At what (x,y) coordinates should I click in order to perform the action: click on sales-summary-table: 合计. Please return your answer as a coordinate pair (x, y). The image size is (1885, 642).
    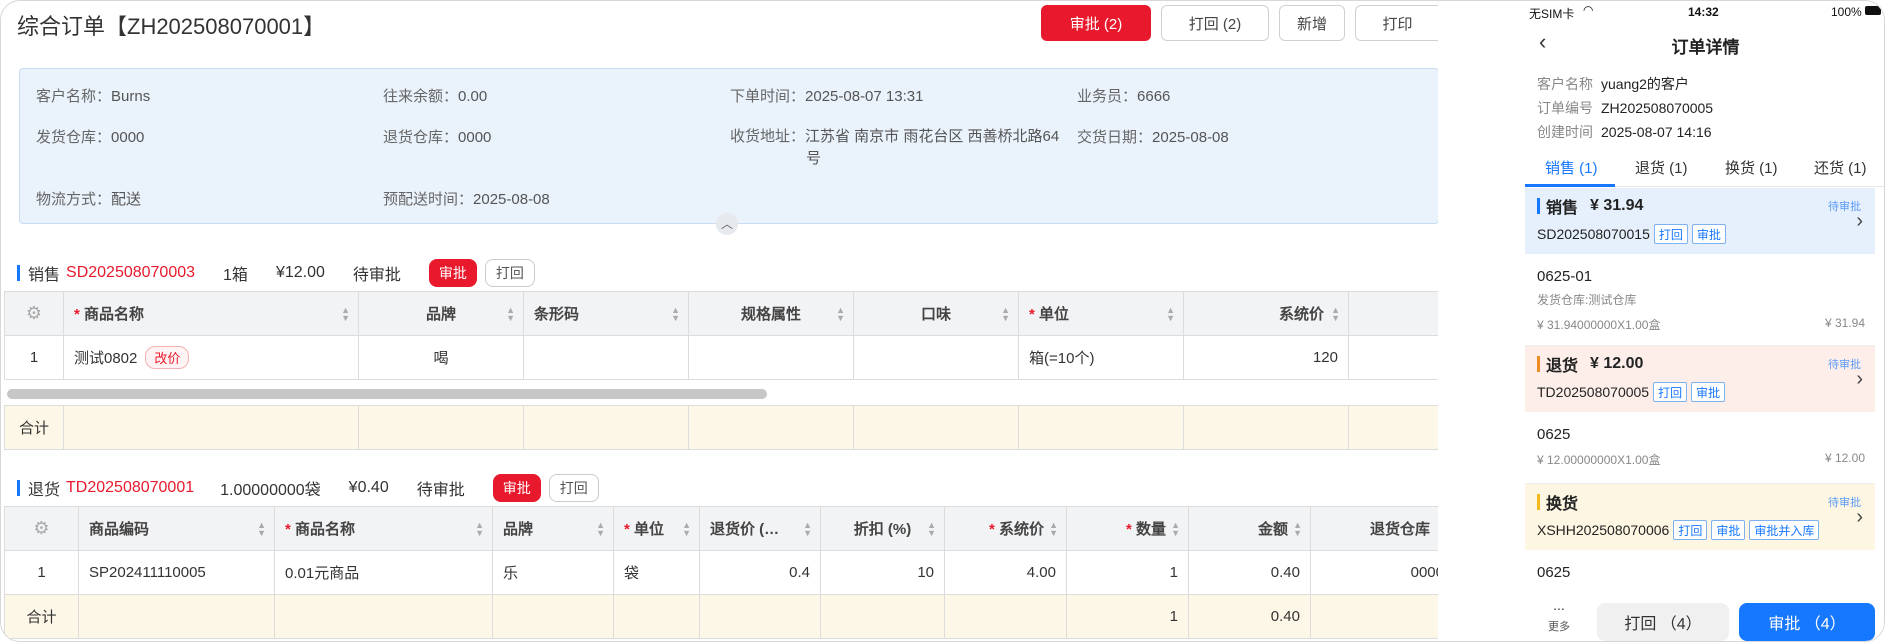
    Looking at the image, I should click on (721, 427).